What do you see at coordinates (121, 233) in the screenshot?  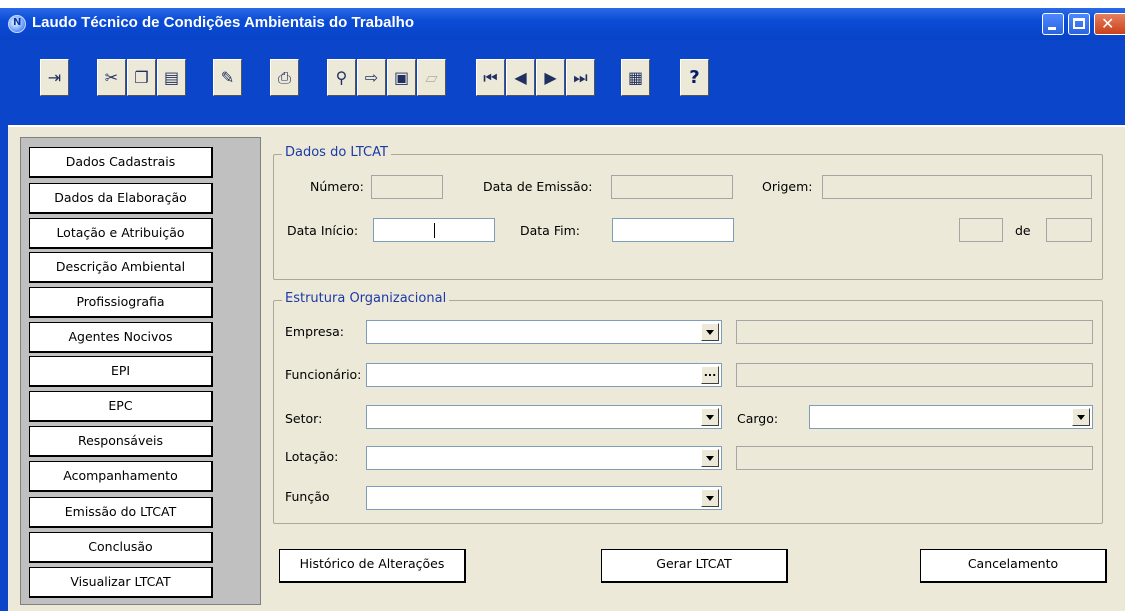 I see `nav-lotacao-atribuicao: Lotação e Atribuição` at bounding box center [121, 233].